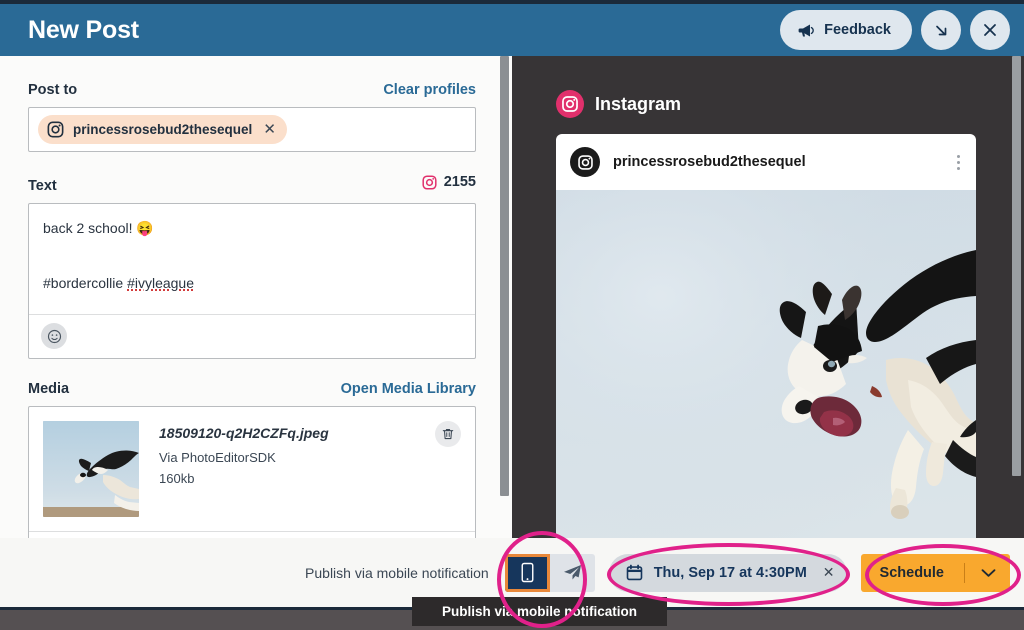 This screenshot has width=1024, height=630. I want to click on schedule-datetime-pill: Thu, Sep 17 at 4:30PM ✕, so click(727, 572).